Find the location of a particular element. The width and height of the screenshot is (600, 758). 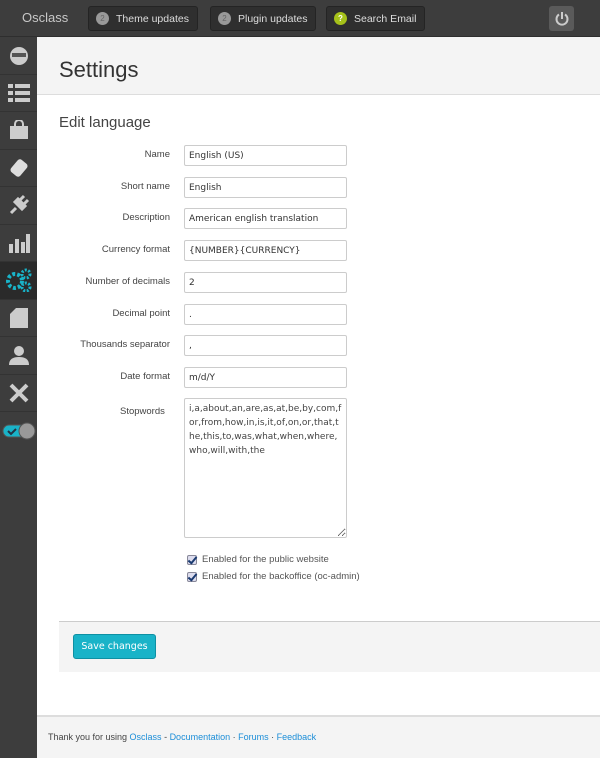

field-label: Short name is located at coordinates (145, 186).